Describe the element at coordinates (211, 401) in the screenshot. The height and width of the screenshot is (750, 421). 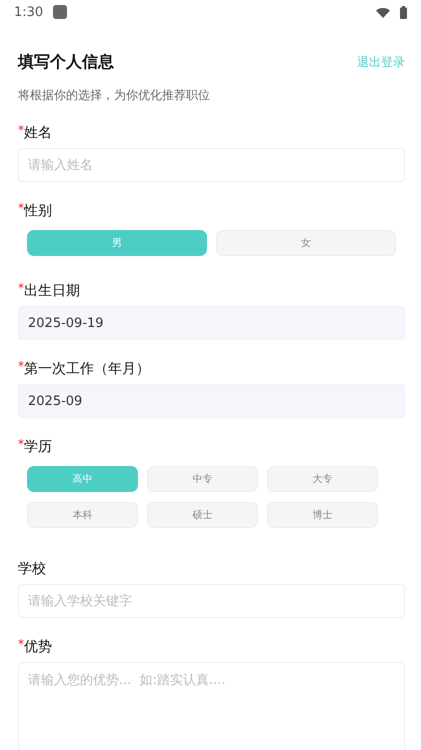
I see `date-field: 2025-09` at that location.